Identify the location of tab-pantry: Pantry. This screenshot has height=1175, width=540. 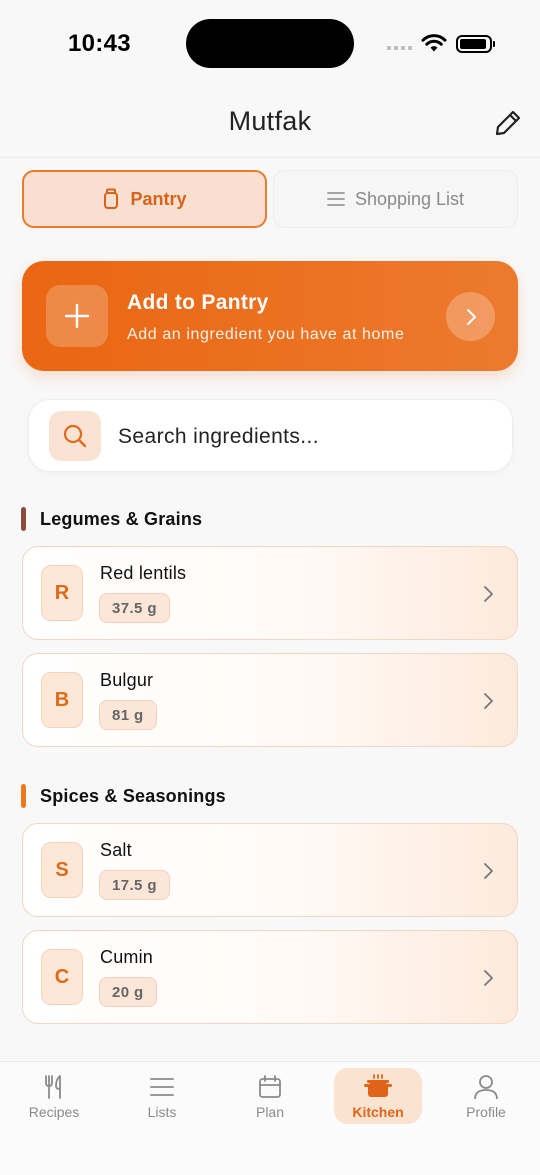
(144, 199).